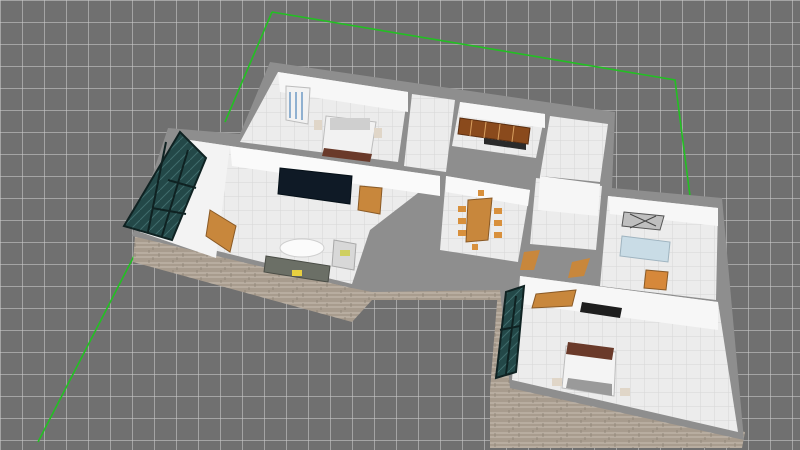 The width and height of the screenshot is (800, 450). I want to click on wardrobe-icon, so click(298, 105).